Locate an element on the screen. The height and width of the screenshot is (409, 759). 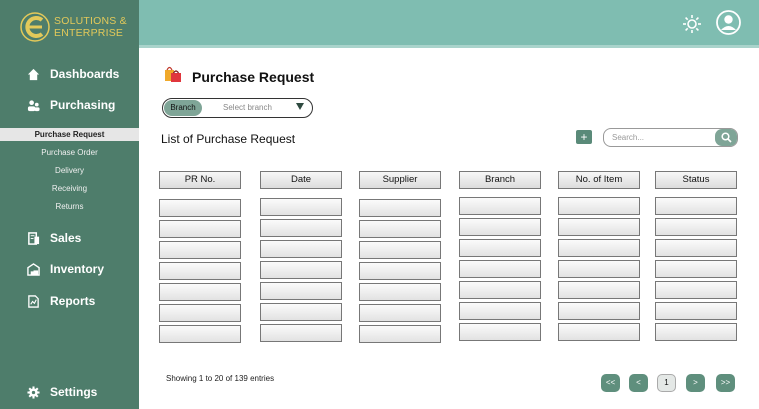
brand-line-2: ENTERPRISE is located at coordinates (89, 33).